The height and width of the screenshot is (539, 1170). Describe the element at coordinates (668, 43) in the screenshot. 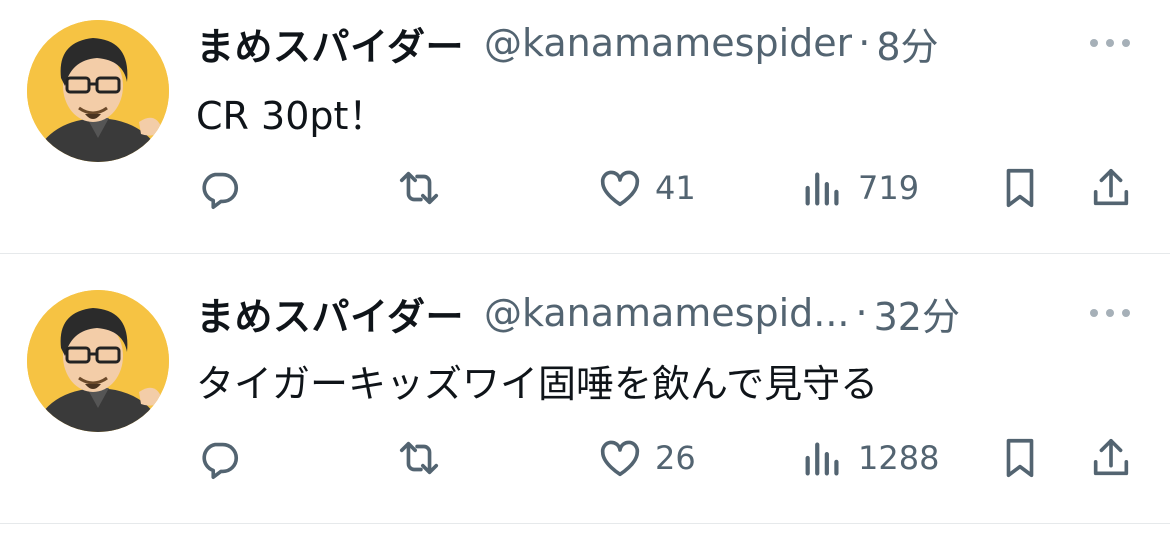

I see `user-handle: @kanamamespider` at that location.